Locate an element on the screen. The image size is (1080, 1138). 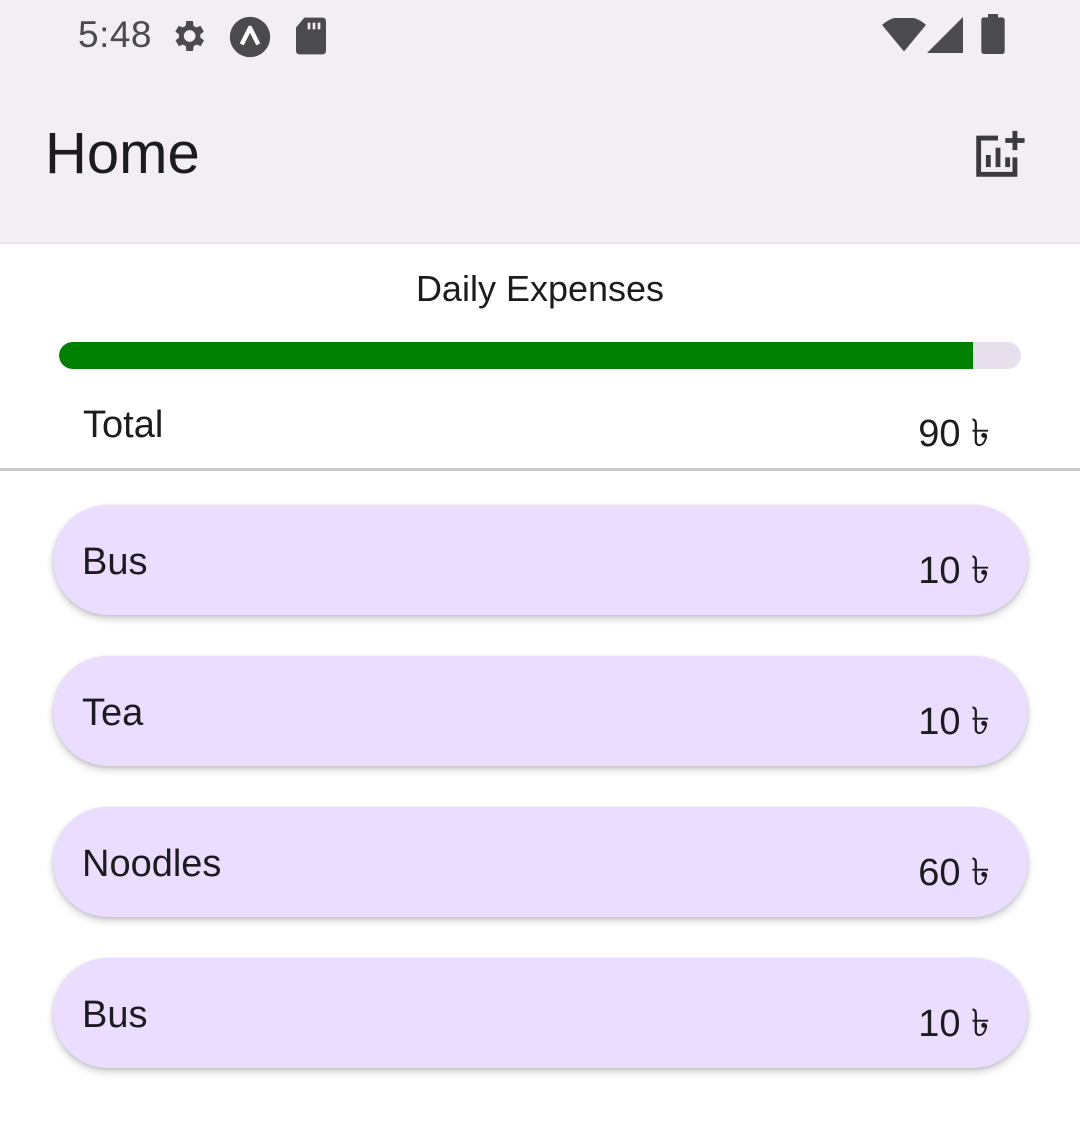
cell-signal-icon is located at coordinates (945, 37).